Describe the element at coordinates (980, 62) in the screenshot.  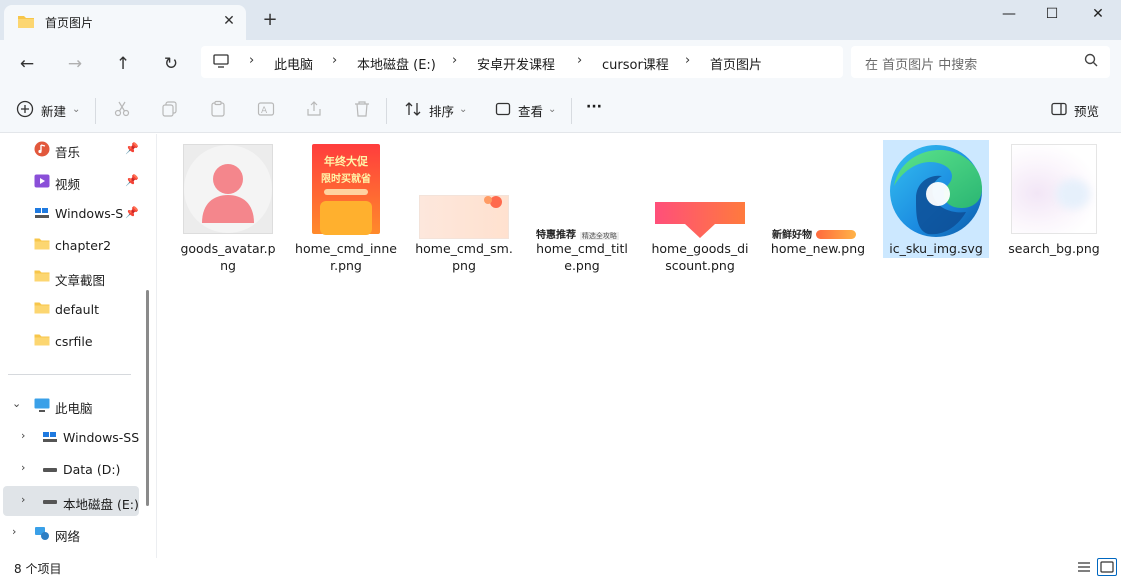
I see `search-box: 在 首页图片 中搜索` at that location.